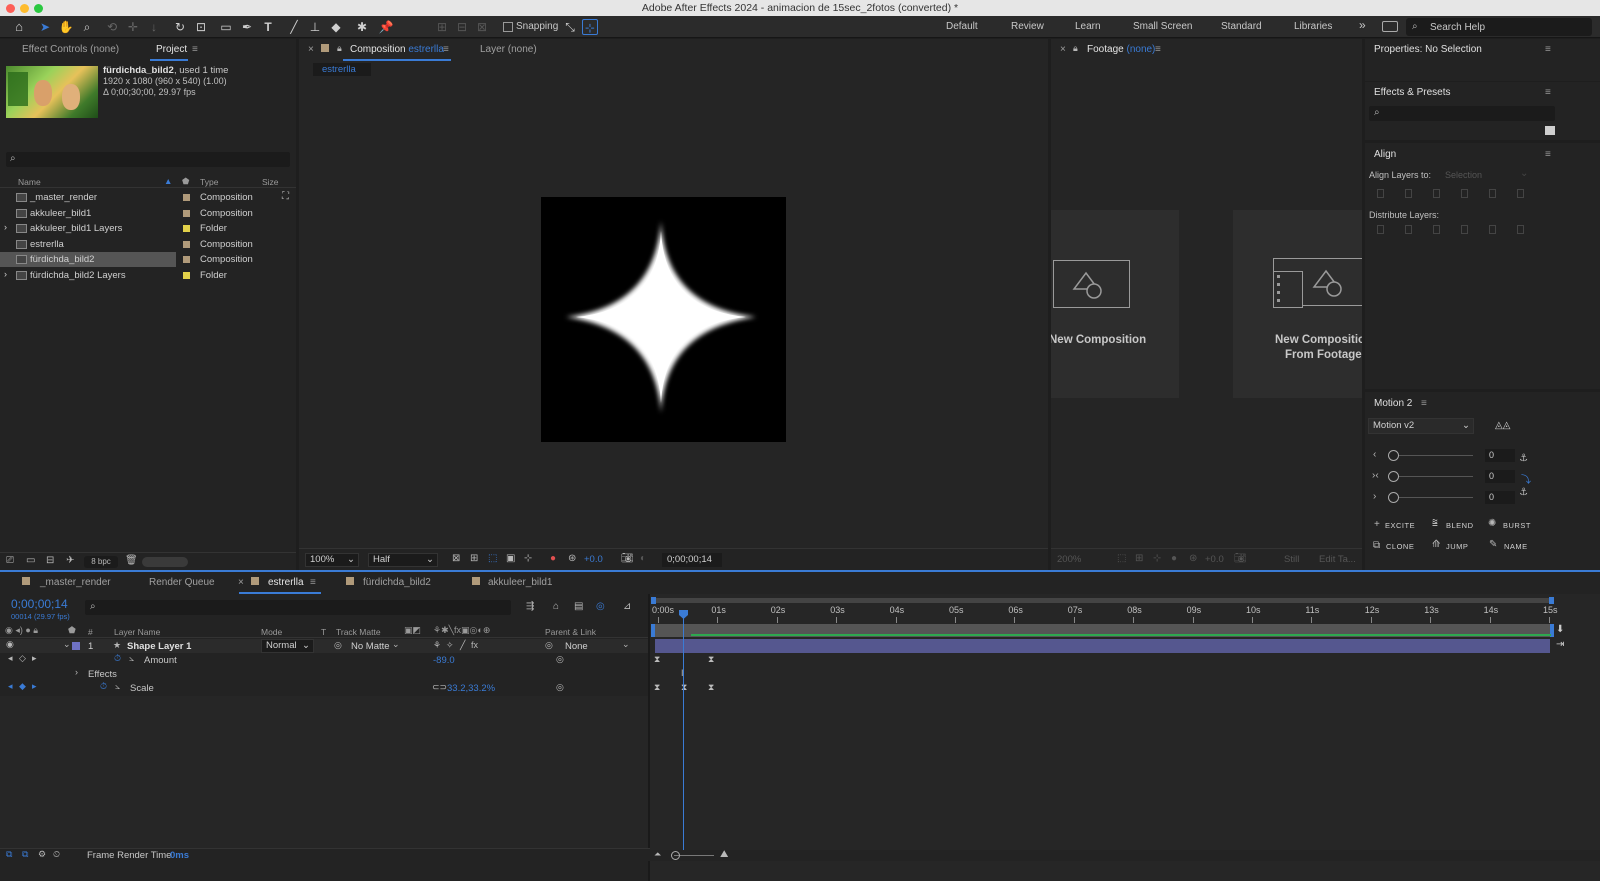  What do you see at coordinates (549, 645) in the screenshot?
I see `parent-pickwhip-icon: ◎` at bounding box center [549, 645].